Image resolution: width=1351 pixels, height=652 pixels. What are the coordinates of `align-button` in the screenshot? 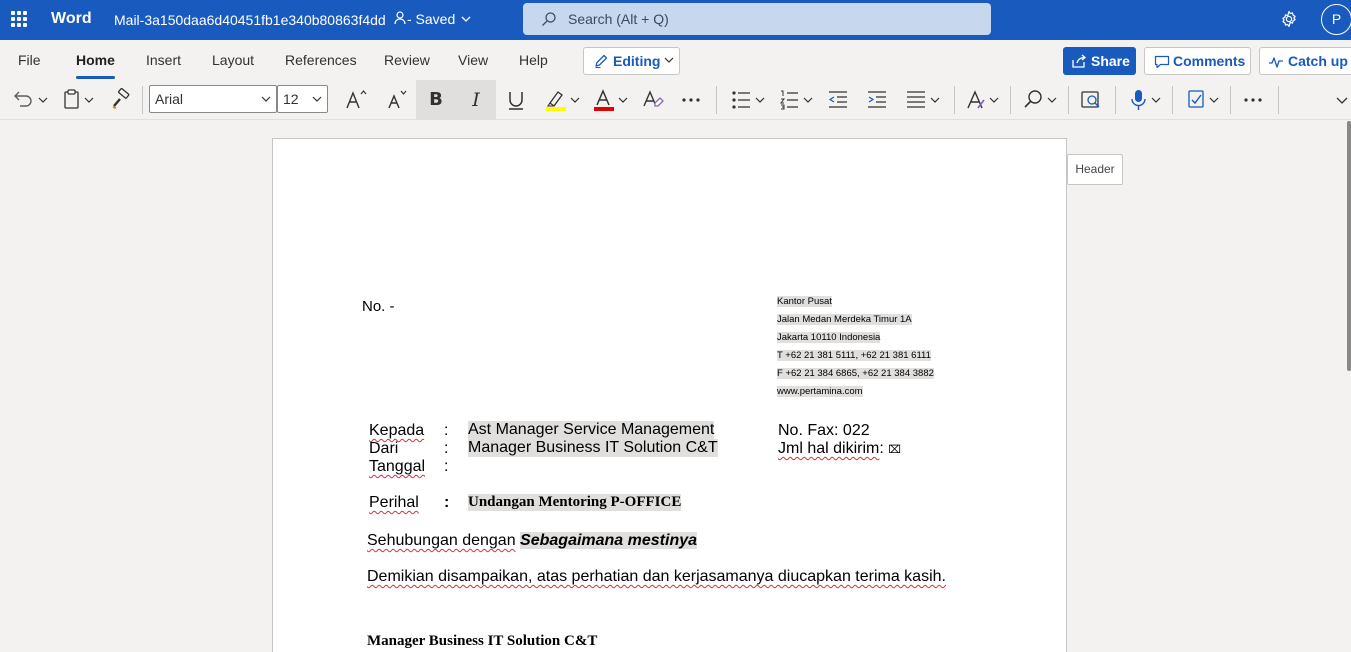 It's located at (925, 100).